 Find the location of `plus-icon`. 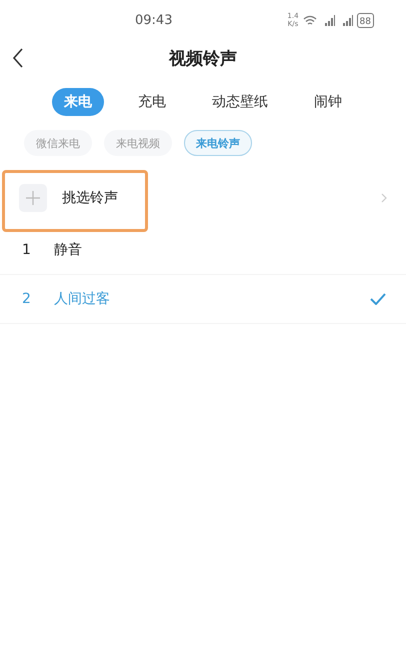

plus-icon is located at coordinates (33, 198).